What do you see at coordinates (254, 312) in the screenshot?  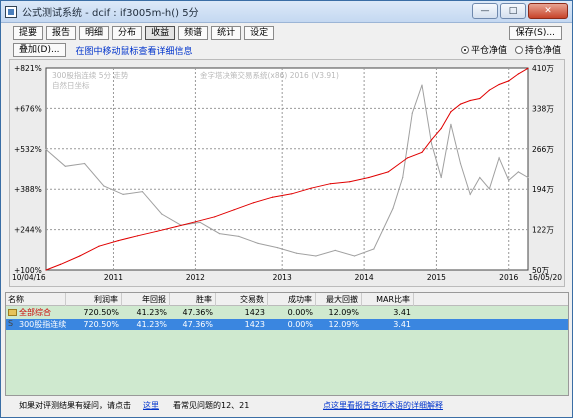 I see `row-trades: 1423` at bounding box center [254, 312].